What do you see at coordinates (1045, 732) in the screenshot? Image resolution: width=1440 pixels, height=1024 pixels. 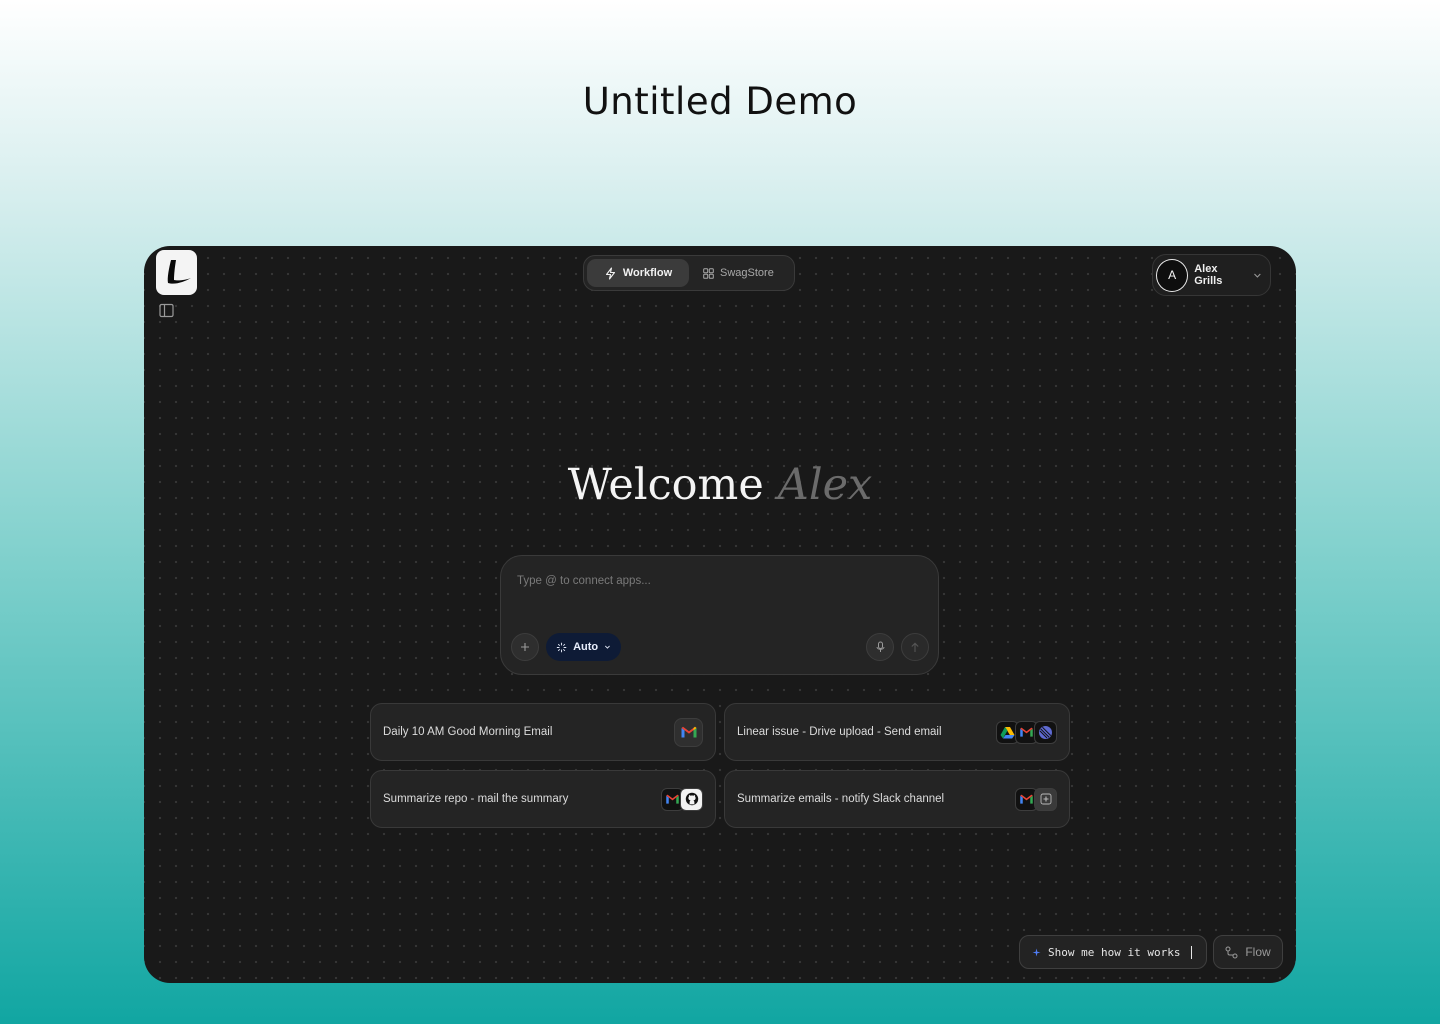 I see `linear-icon` at bounding box center [1045, 732].